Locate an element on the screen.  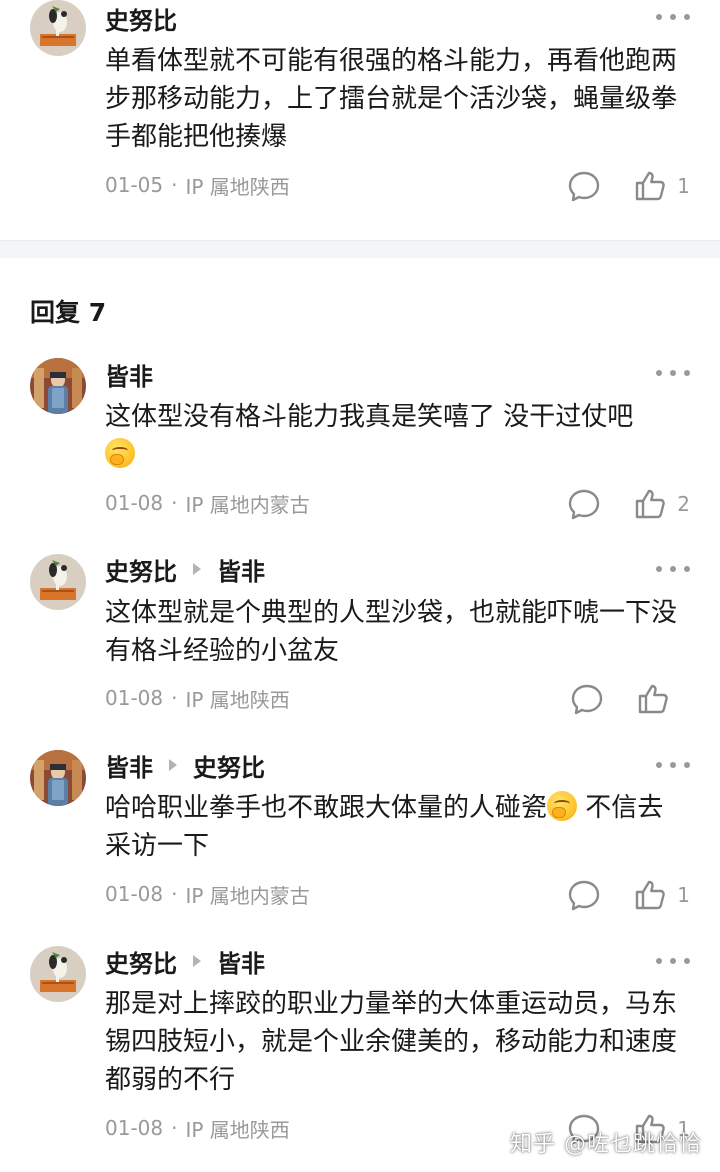
section-title: 回复 7 is located at coordinates (68, 312).